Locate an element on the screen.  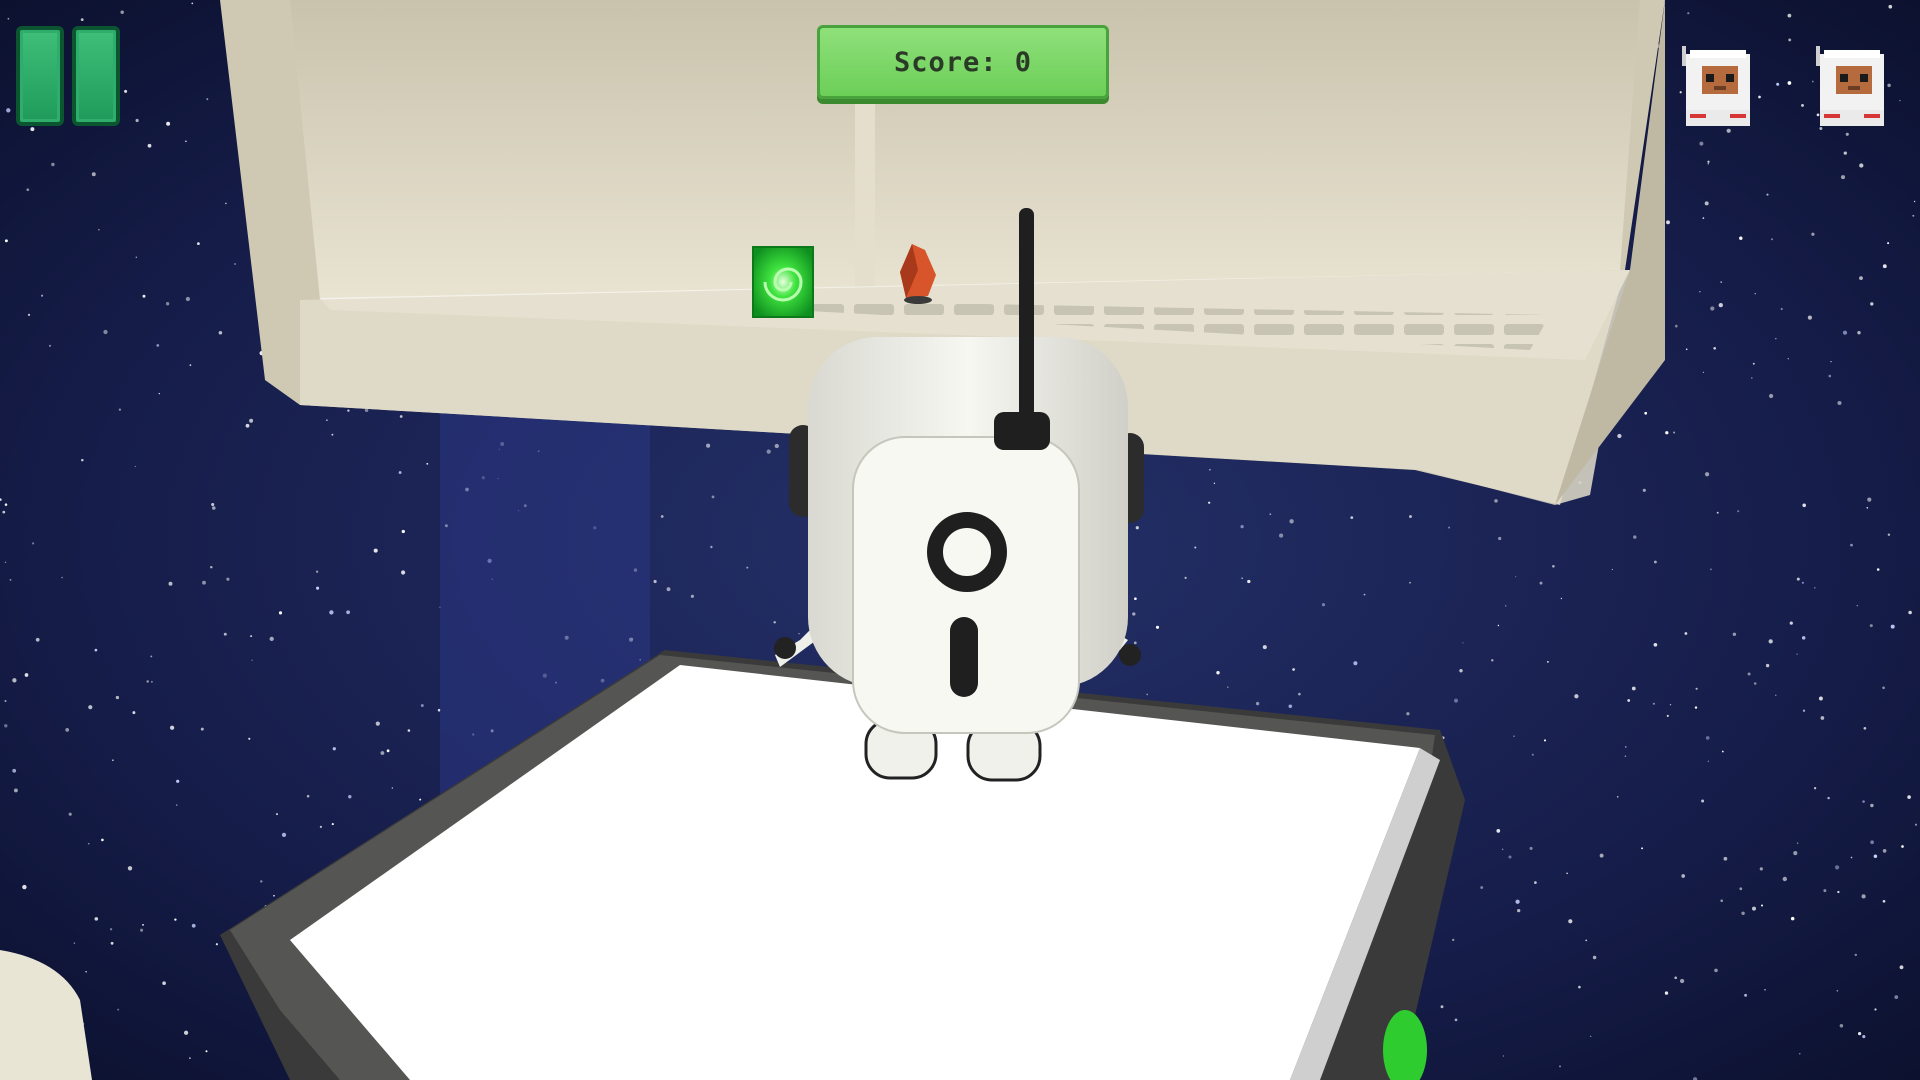
score-label: Score: 0 is located at coordinates (963, 62).